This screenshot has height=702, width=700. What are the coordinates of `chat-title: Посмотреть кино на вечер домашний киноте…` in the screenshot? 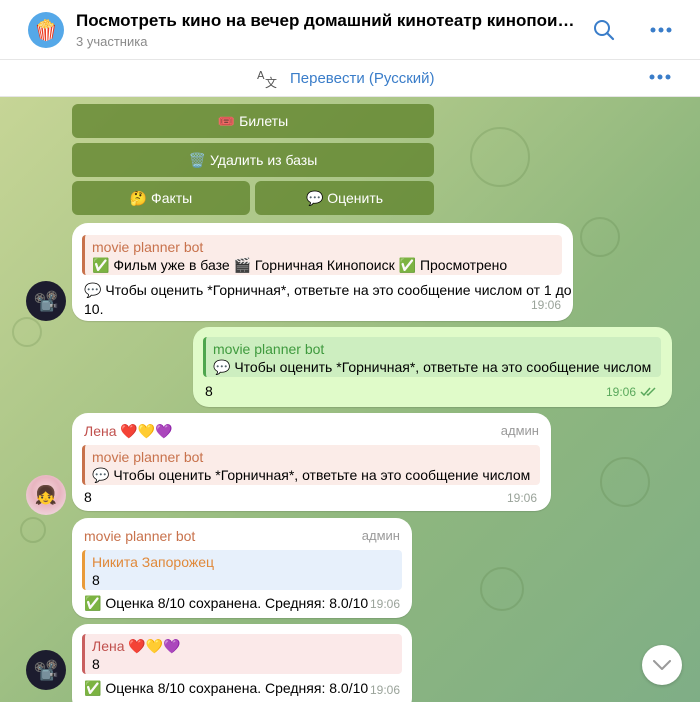 It's located at (326, 21).